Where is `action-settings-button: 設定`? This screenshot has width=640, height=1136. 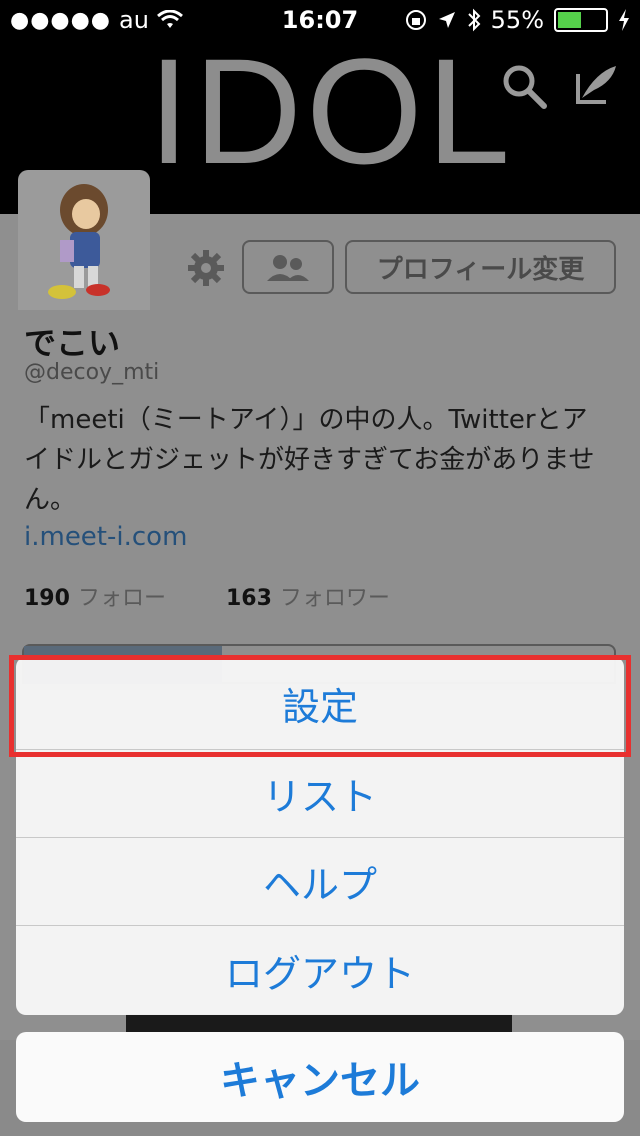
action-settings-button: 設定 is located at coordinates (320, 703).